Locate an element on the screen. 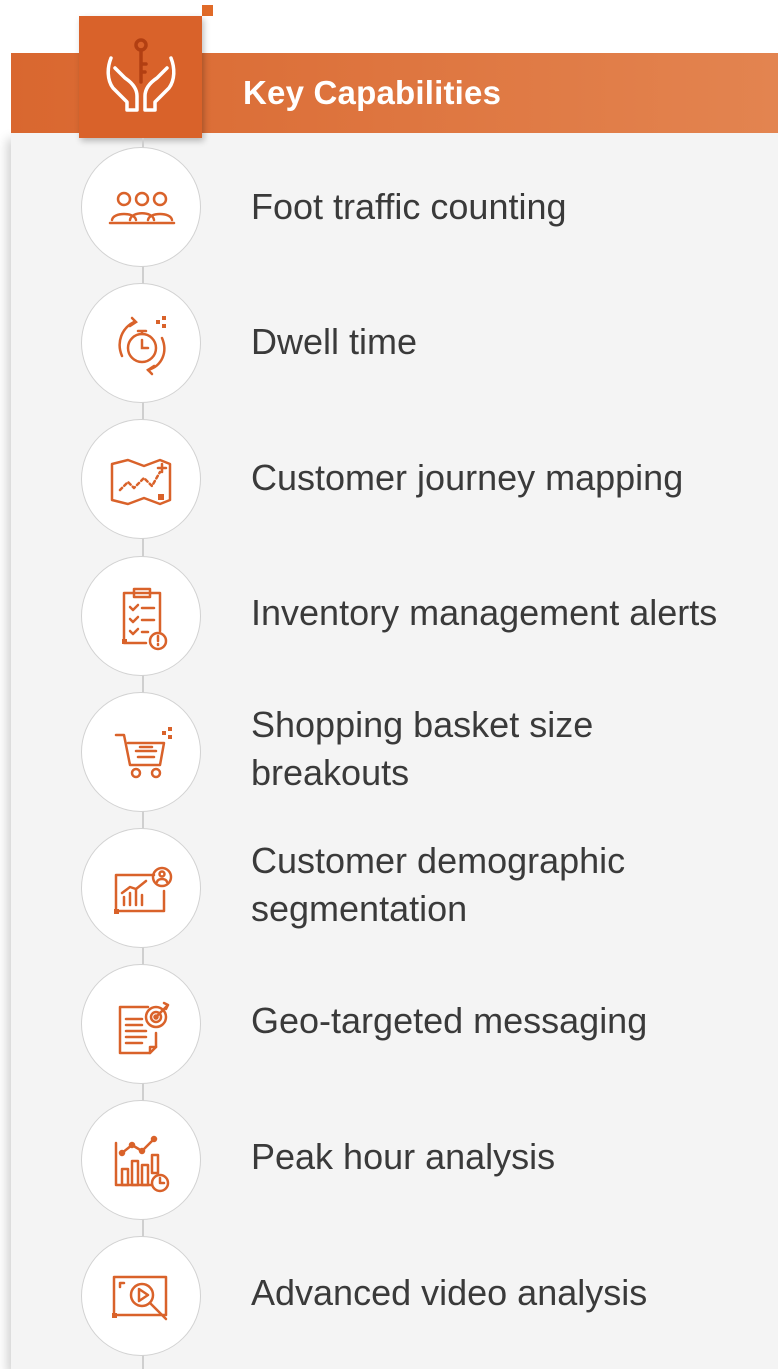  capability-label-multiline: Shopping basket size breakouts is located at coordinates (461, 749).